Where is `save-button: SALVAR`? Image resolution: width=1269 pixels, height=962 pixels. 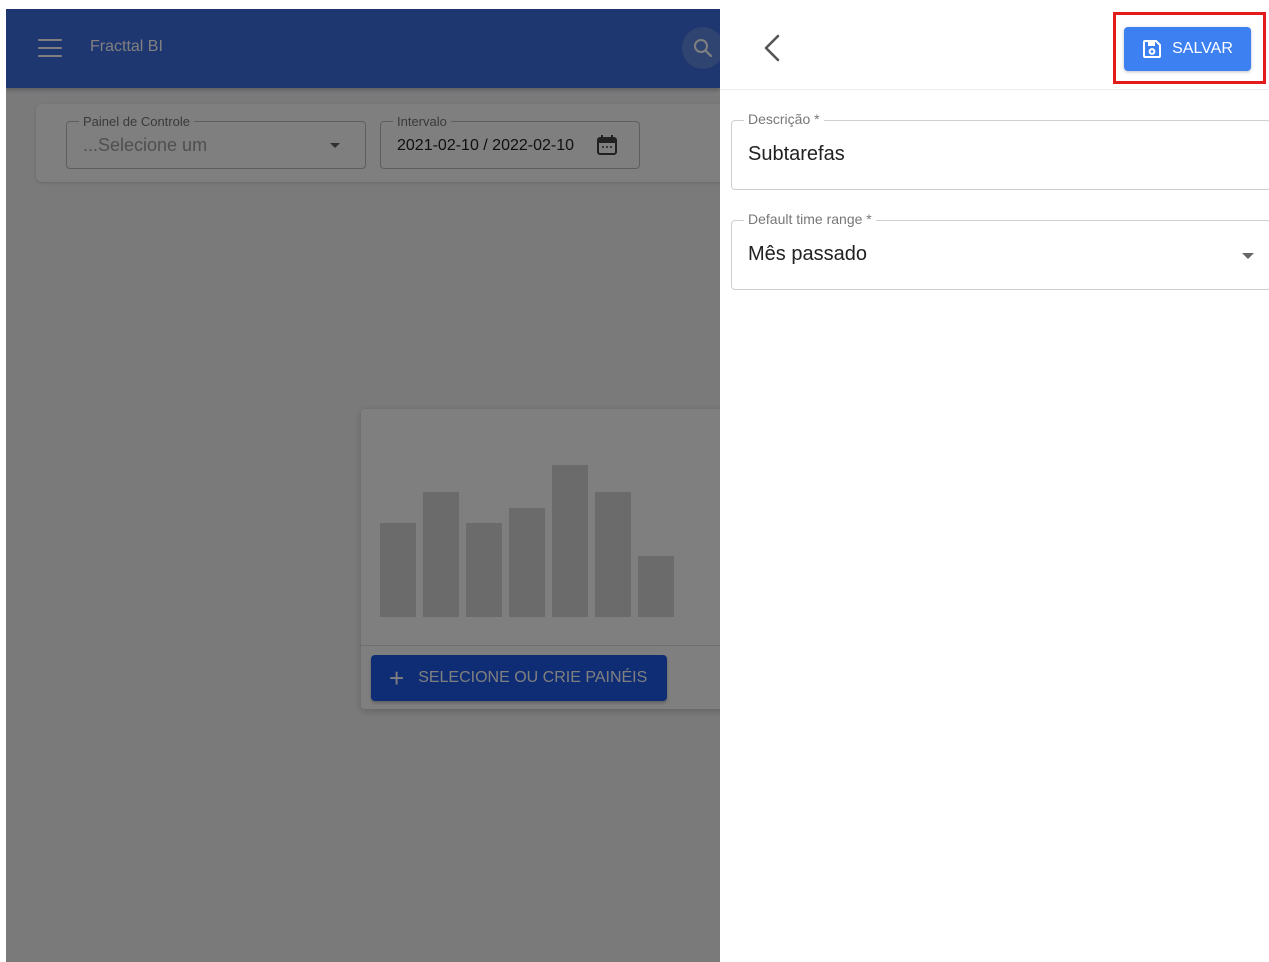 save-button: SALVAR is located at coordinates (1187, 49).